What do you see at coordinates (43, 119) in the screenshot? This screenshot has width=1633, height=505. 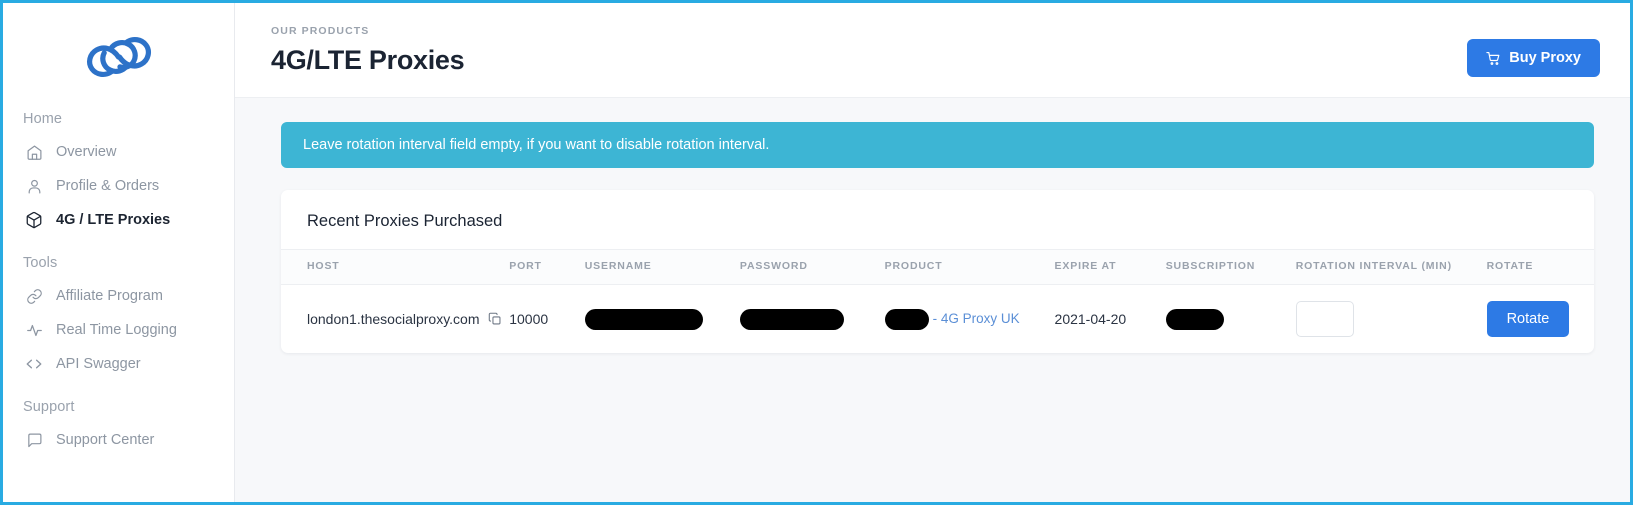 I see `sidebar-section-home-title: Home` at bounding box center [43, 119].